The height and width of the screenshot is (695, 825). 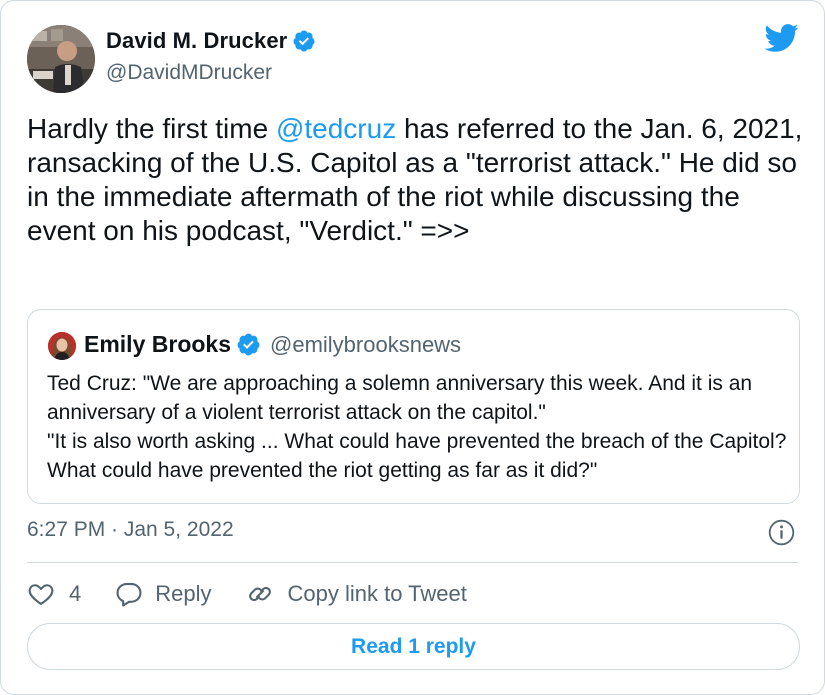 I want to click on info-icon, so click(x=781, y=532).